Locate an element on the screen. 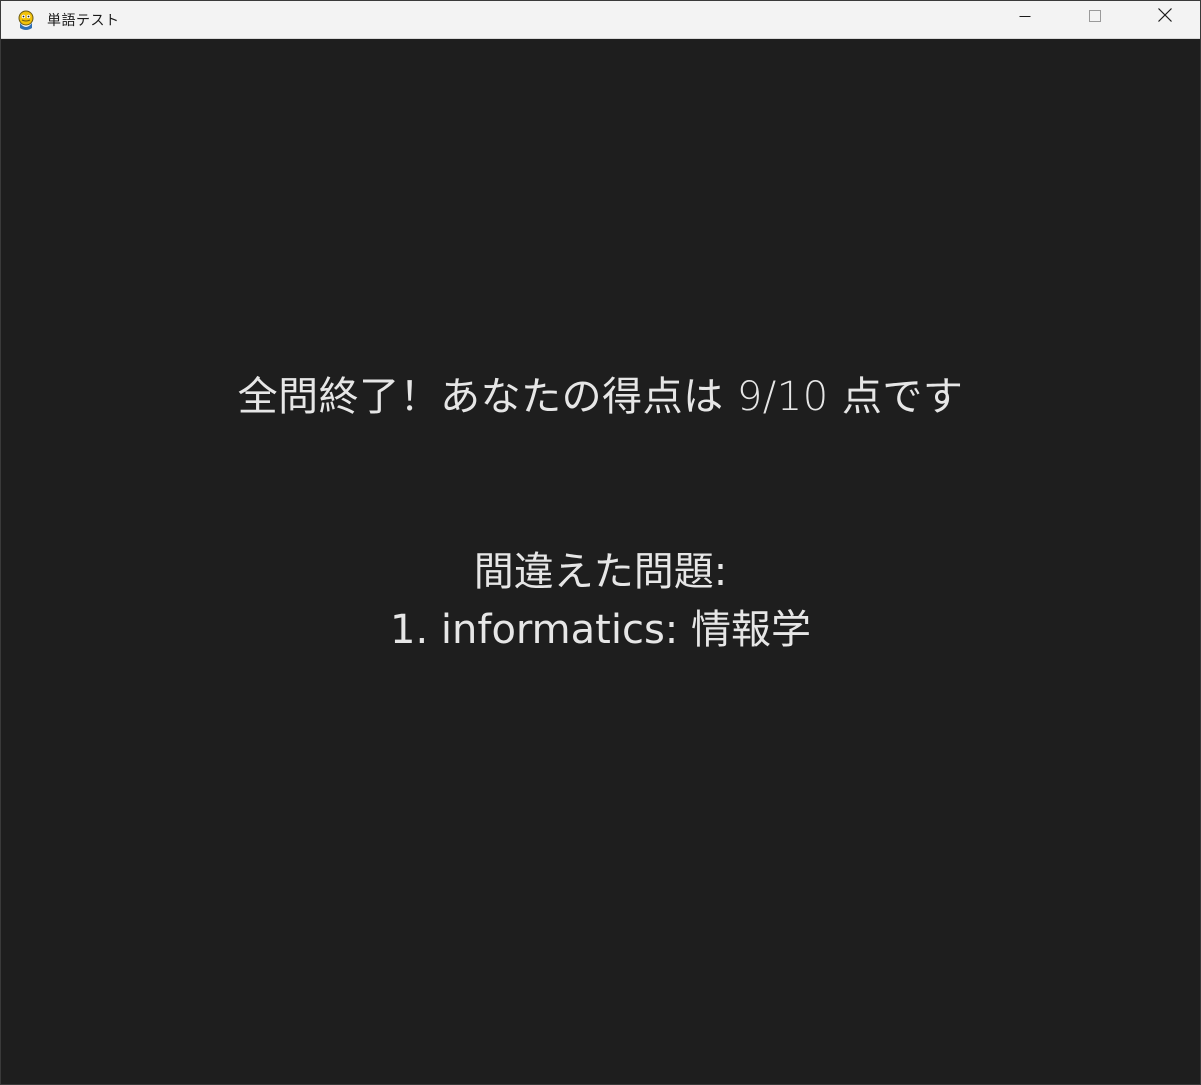 The width and height of the screenshot is (1201, 1085). wrong-questions-heading: 間違えた問題: is located at coordinates (600, 572).